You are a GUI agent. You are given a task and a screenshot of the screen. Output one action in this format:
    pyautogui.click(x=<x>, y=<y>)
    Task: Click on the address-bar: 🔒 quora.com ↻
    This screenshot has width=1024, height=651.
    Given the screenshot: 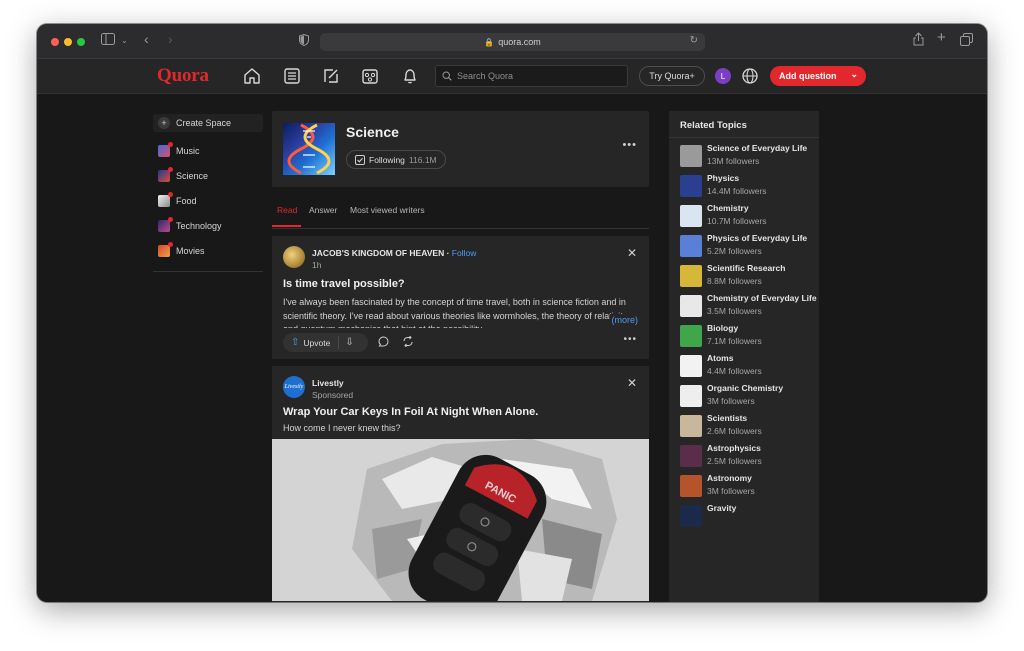 What is the action you would take?
    pyautogui.click(x=512, y=42)
    